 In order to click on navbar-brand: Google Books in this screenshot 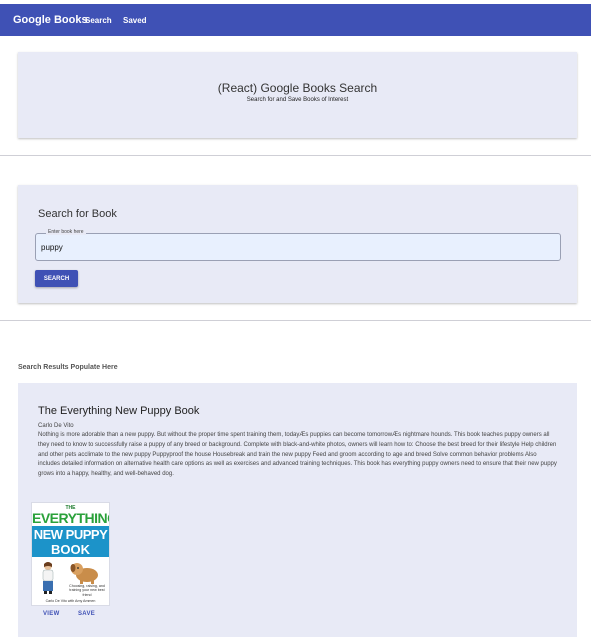, I will do `click(50, 20)`.